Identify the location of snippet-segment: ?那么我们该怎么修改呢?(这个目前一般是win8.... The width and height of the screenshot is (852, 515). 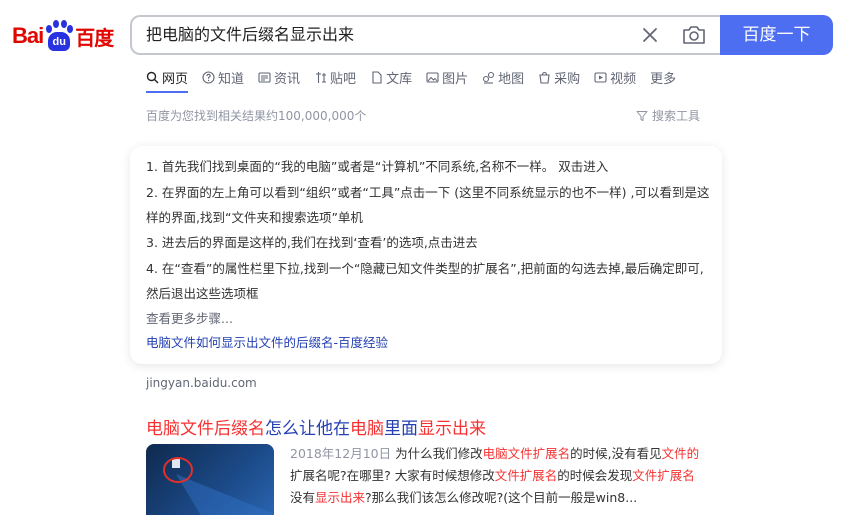
(501, 497).